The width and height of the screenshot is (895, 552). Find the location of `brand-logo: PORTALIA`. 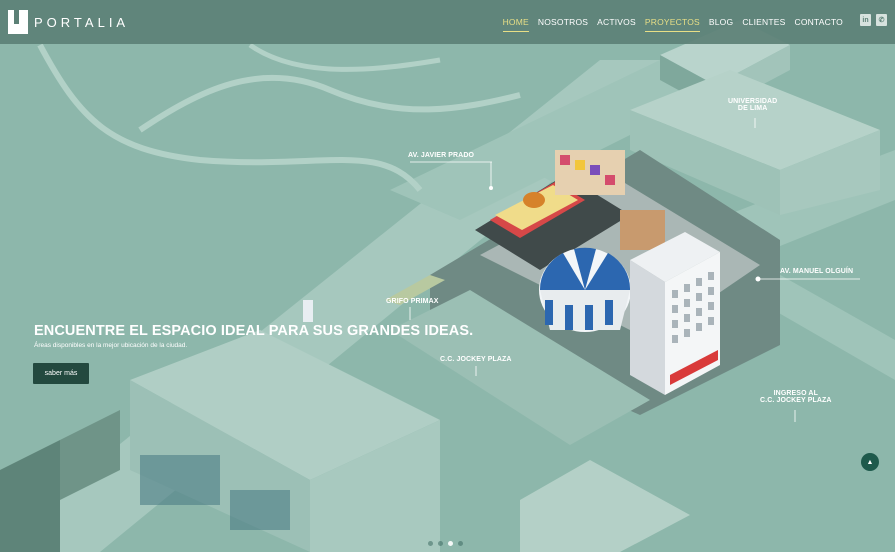

brand-logo: PORTALIA is located at coordinates (68, 22).